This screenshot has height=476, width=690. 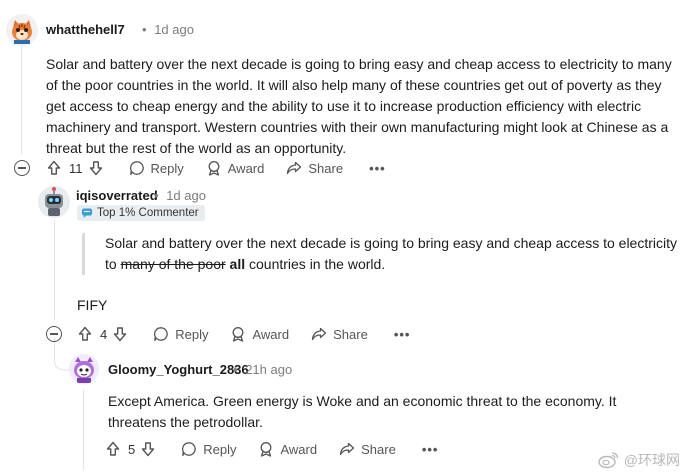 I want to click on watermark-text: @环球网, so click(x=651, y=460).